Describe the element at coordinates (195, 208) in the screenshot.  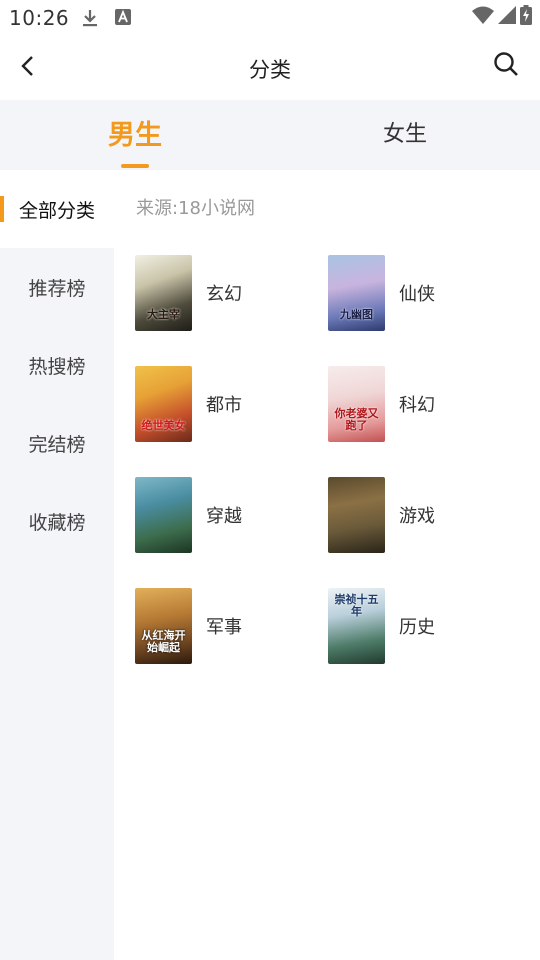
I see `source-label: 来源:18小说网` at that location.